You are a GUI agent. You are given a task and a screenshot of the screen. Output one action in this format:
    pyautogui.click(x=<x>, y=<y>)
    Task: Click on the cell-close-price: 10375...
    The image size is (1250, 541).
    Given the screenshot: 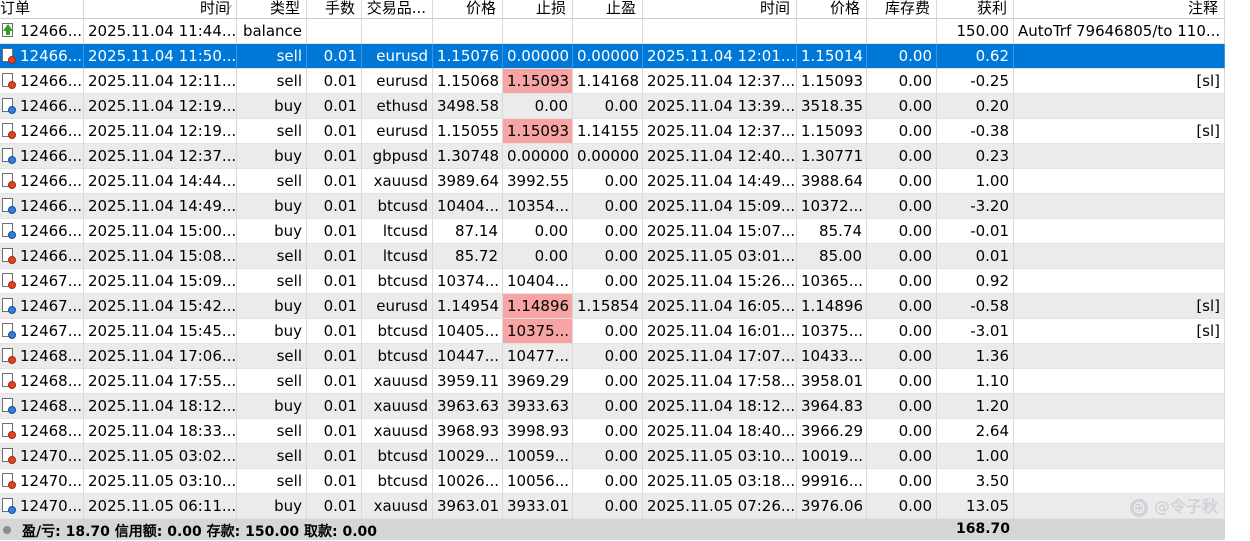 What is the action you would take?
    pyautogui.click(x=832, y=331)
    